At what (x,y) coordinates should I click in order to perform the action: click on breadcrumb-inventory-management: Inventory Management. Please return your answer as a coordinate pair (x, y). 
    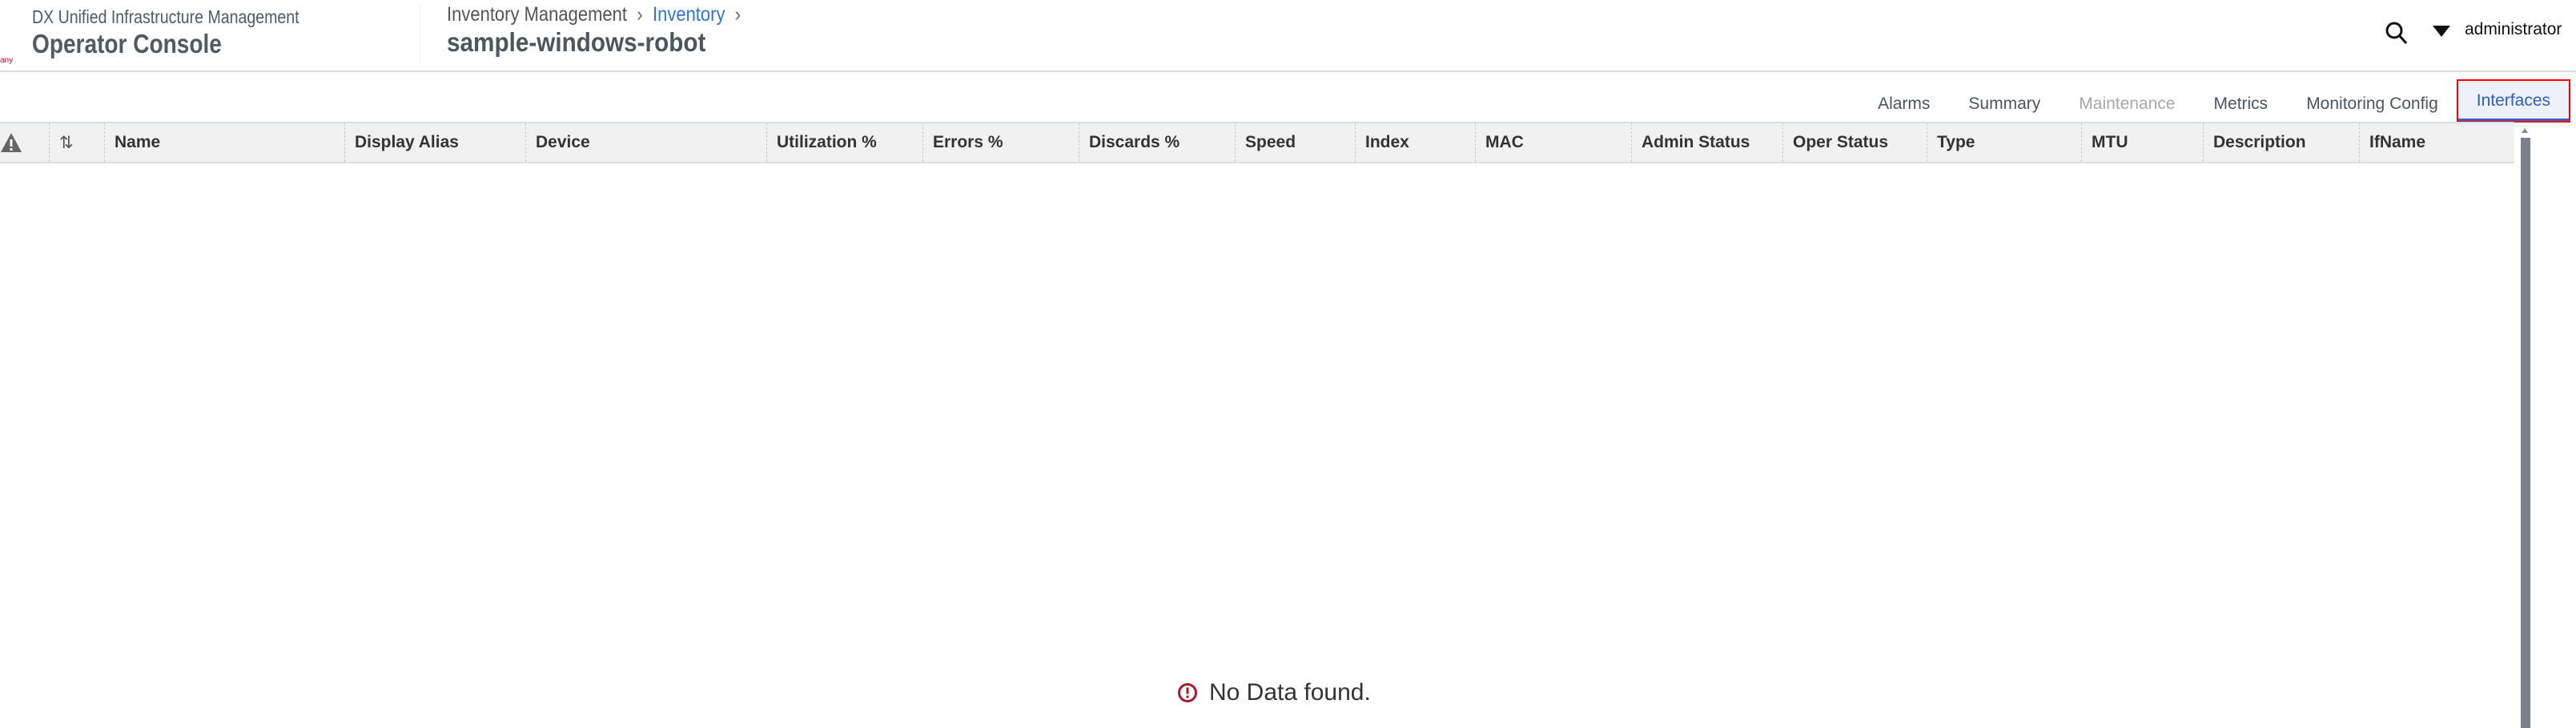
    Looking at the image, I should click on (537, 14).